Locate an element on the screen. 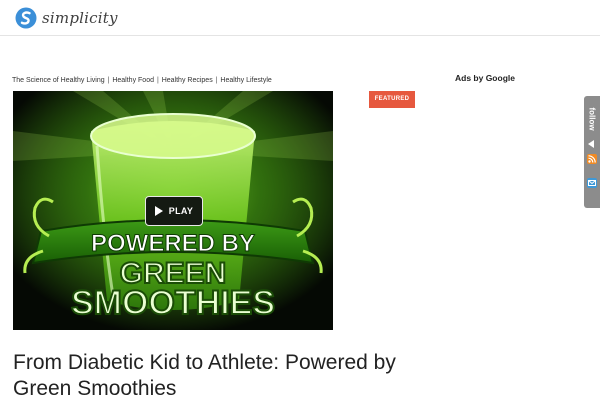  follow-tab: follow is located at coordinates (592, 152).